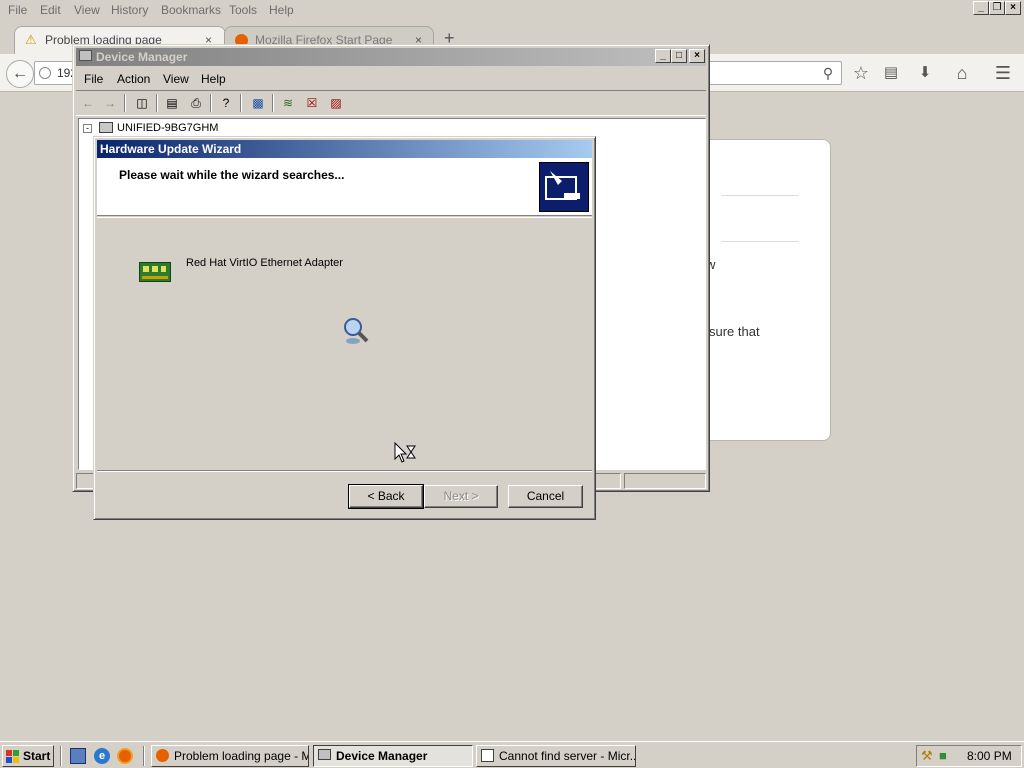  What do you see at coordinates (989, 756) in the screenshot?
I see `clock: 8:00 PM` at bounding box center [989, 756].